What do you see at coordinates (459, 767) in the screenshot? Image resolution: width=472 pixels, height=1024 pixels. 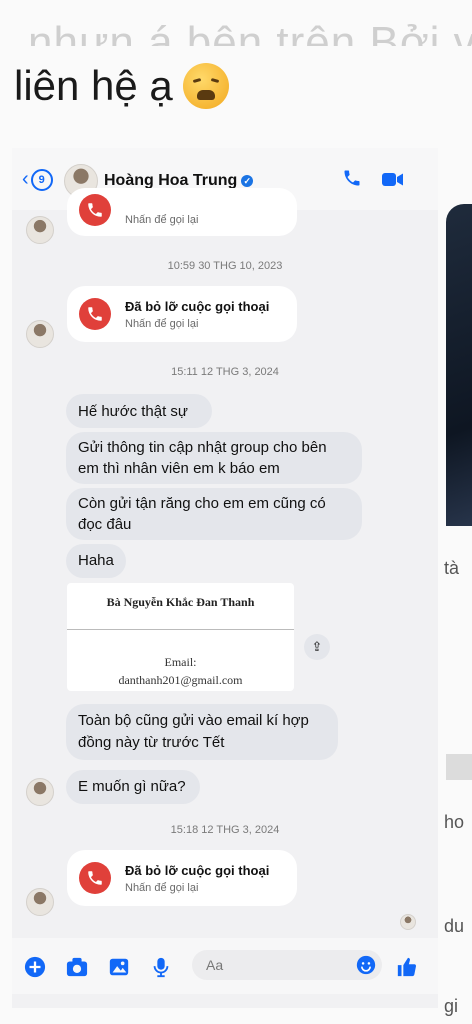 I see `adjacent-divider` at bounding box center [459, 767].